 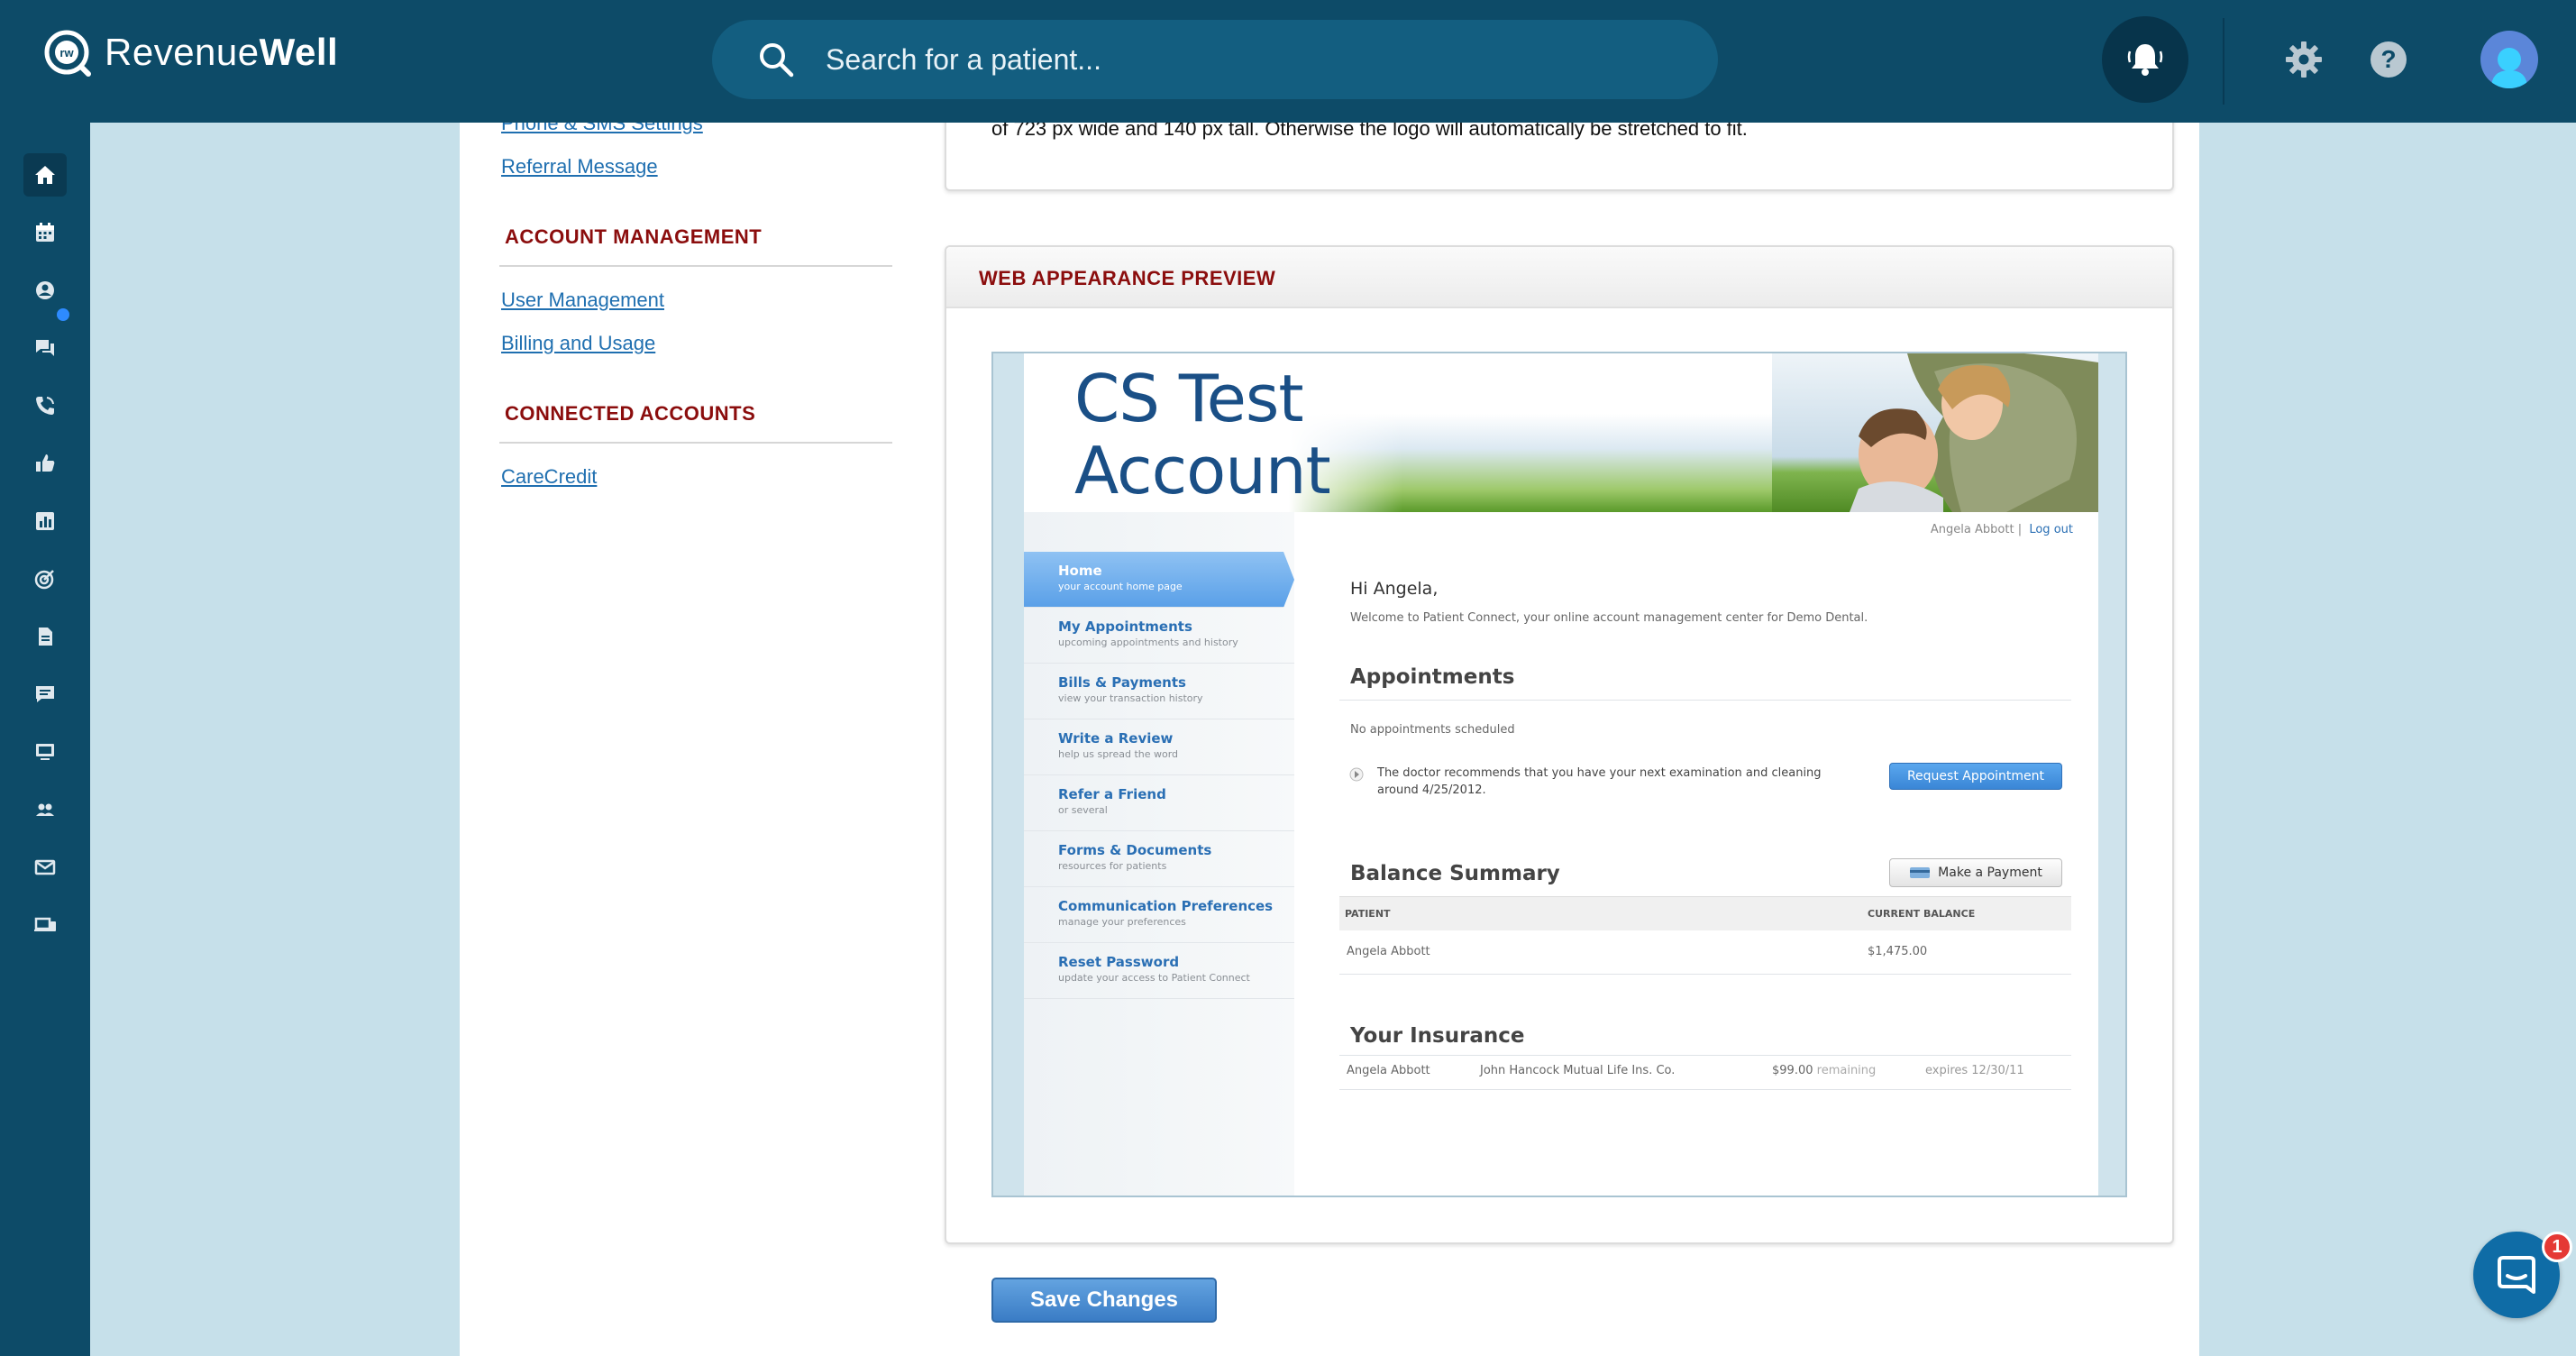 I want to click on section-heading-account-management: ACCOUNT MANAGEMENT, so click(x=634, y=236).